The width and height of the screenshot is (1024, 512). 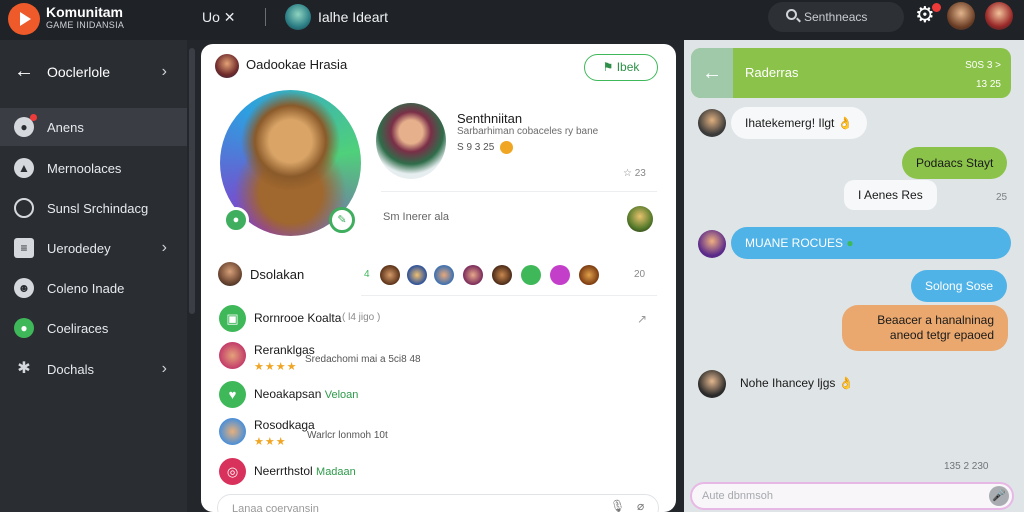 I want to click on message-bubble: I Aenes Res, so click(x=890, y=195).